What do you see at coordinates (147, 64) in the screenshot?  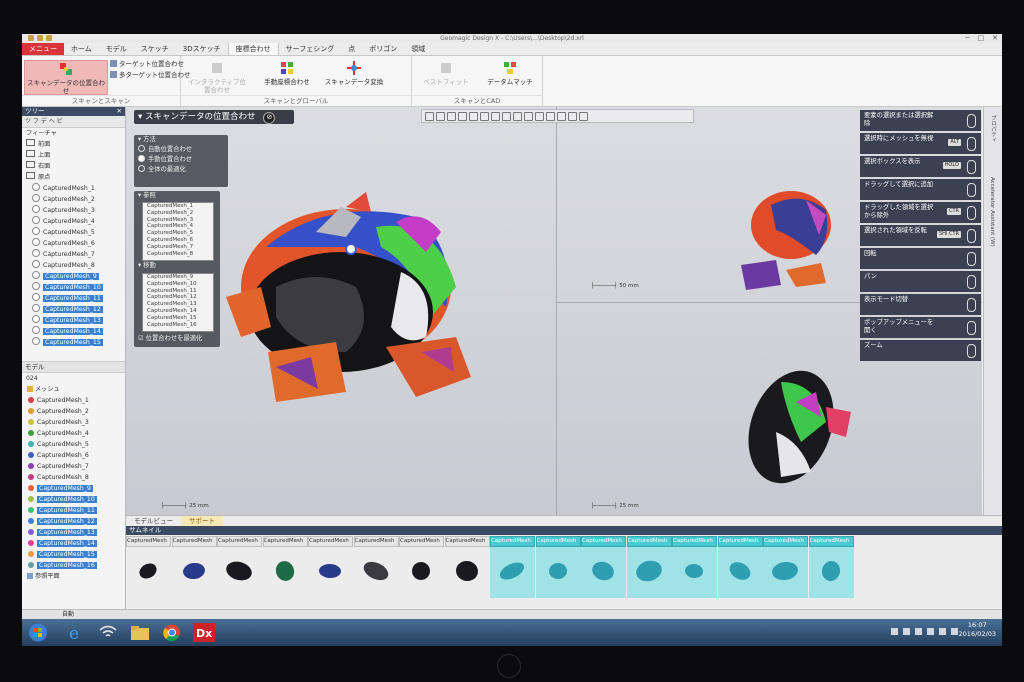 I see `target-align-button: ターゲット位置合わせ` at bounding box center [147, 64].